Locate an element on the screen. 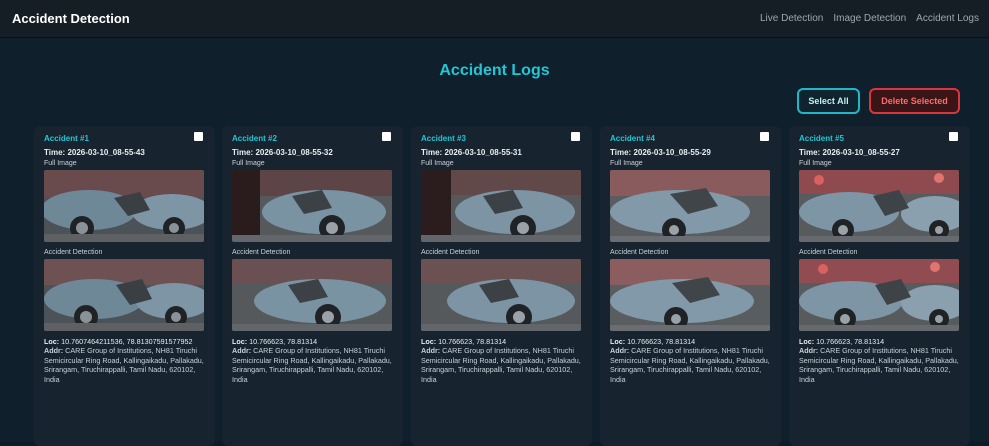 The width and height of the screenshot is (989, 446). card-time: Time: 2026-03-10_08-55-43 is located at coordinates (94, 152).